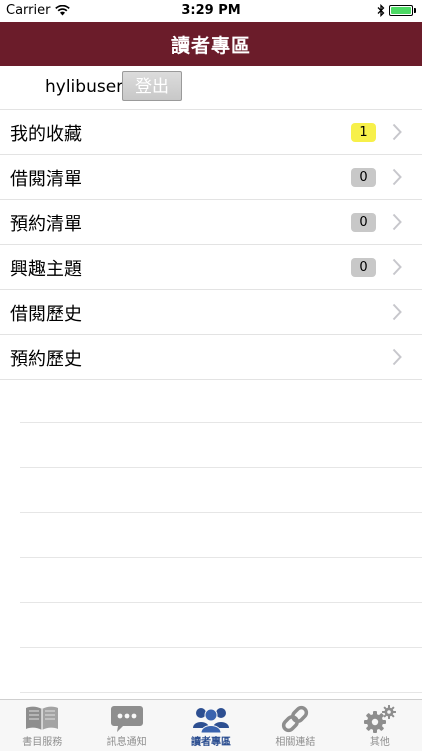 Image resolution: width=422 pixels, height=751 pixels. Describe the element at coordinates (126, 742) in the screenshot. I see `tab-label: 訊息通知` at that location.